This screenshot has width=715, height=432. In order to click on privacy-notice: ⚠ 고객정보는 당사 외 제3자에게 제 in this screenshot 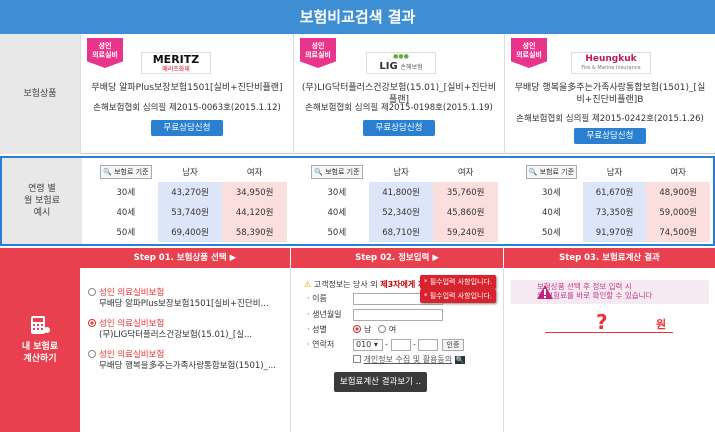, I will do `click(365, 284)`.